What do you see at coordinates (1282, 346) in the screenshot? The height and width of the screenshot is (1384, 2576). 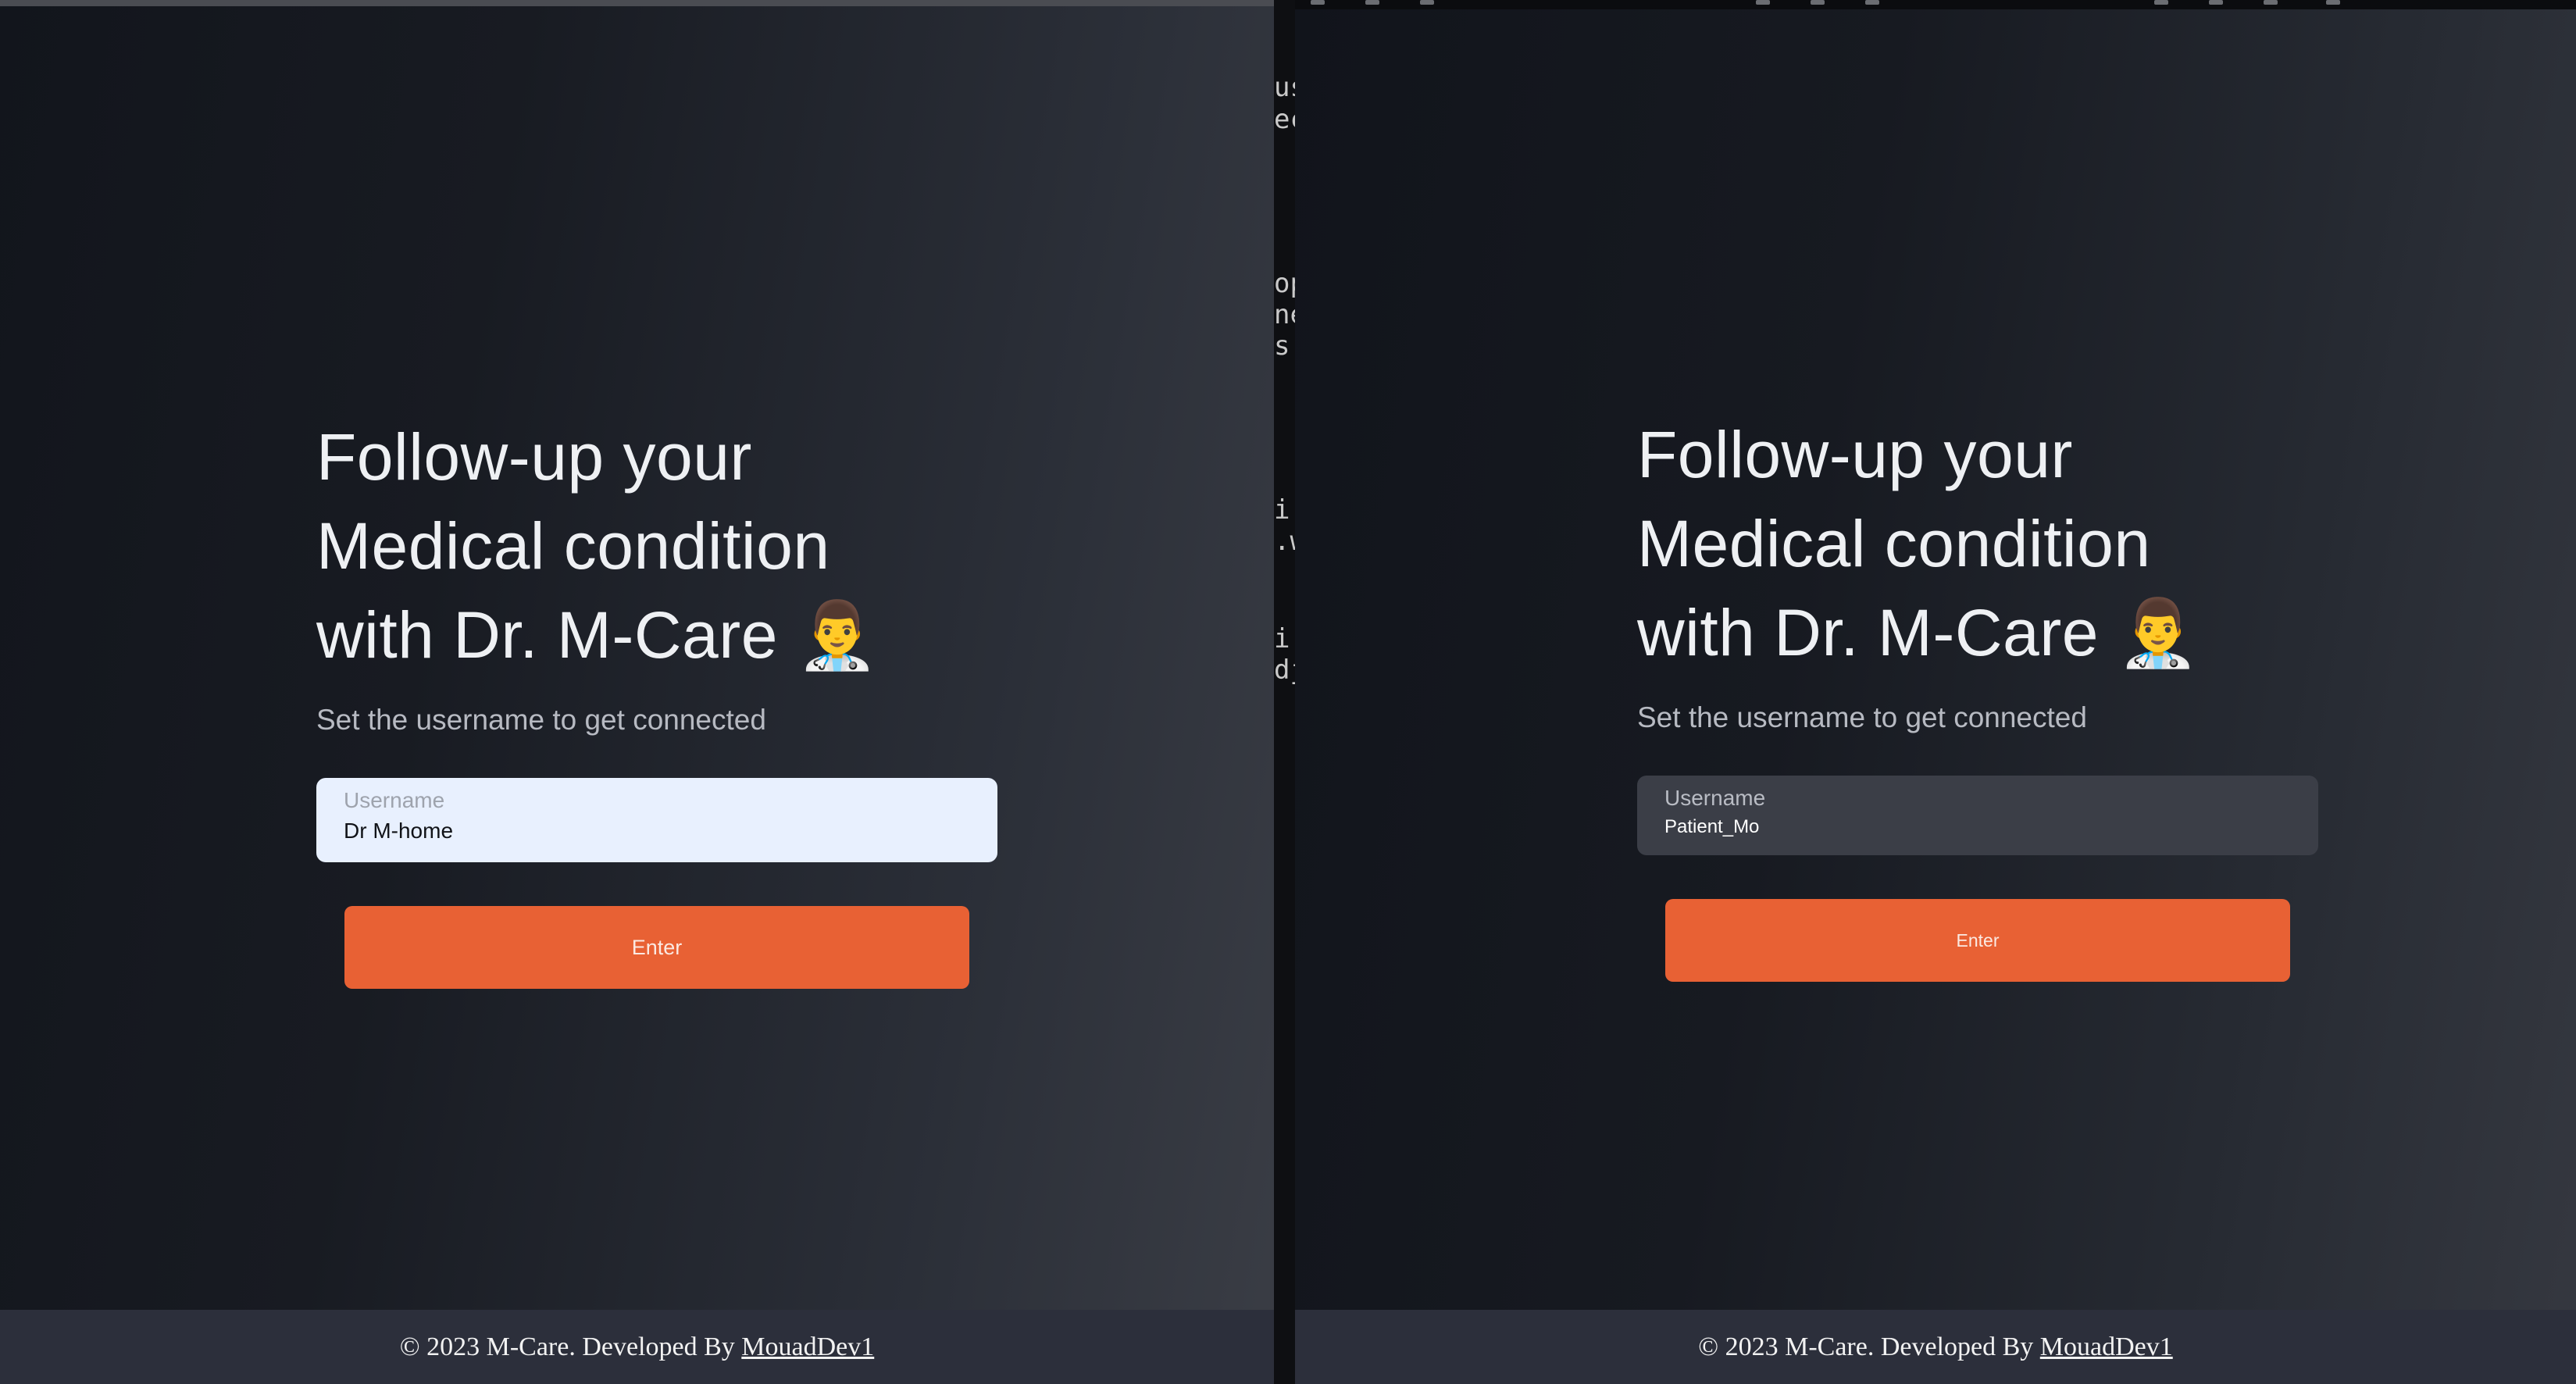 I see `code-fragment: s` at bounding box center [1282, 346].